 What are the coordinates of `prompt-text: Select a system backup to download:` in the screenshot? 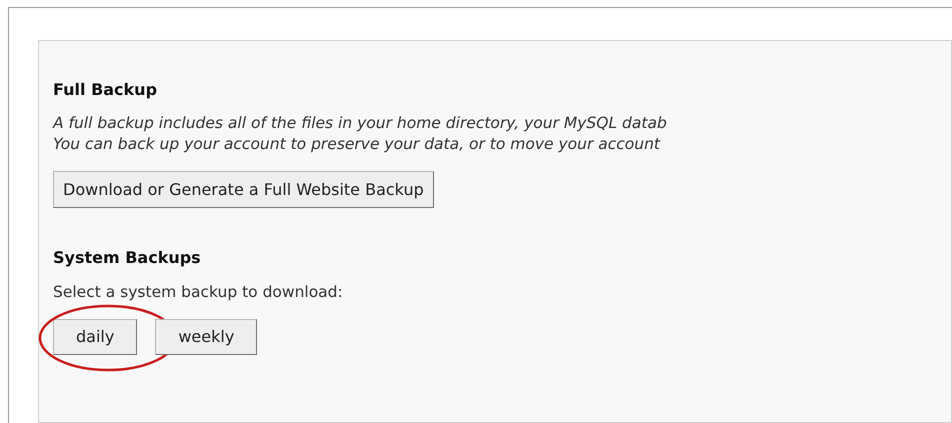 It's located at (198, 292).